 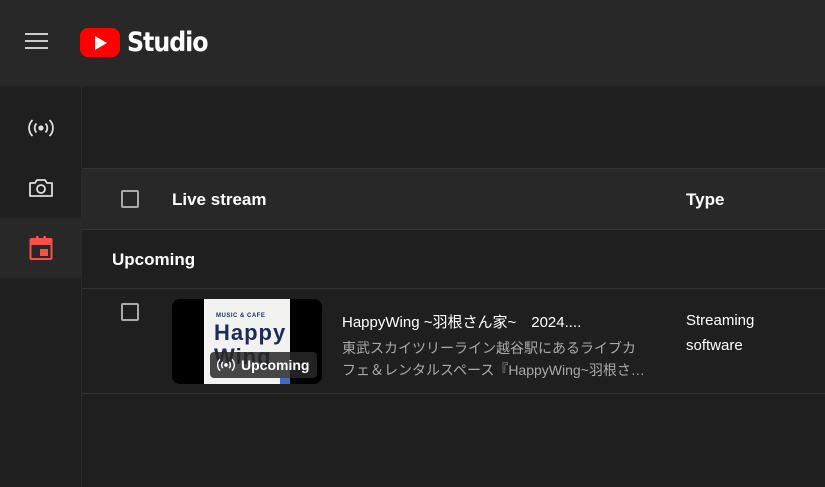 What do you see at coordinates (705, 200) in the screenshot?
I see `column-header-type: Type` at bounding box center [705, 200].